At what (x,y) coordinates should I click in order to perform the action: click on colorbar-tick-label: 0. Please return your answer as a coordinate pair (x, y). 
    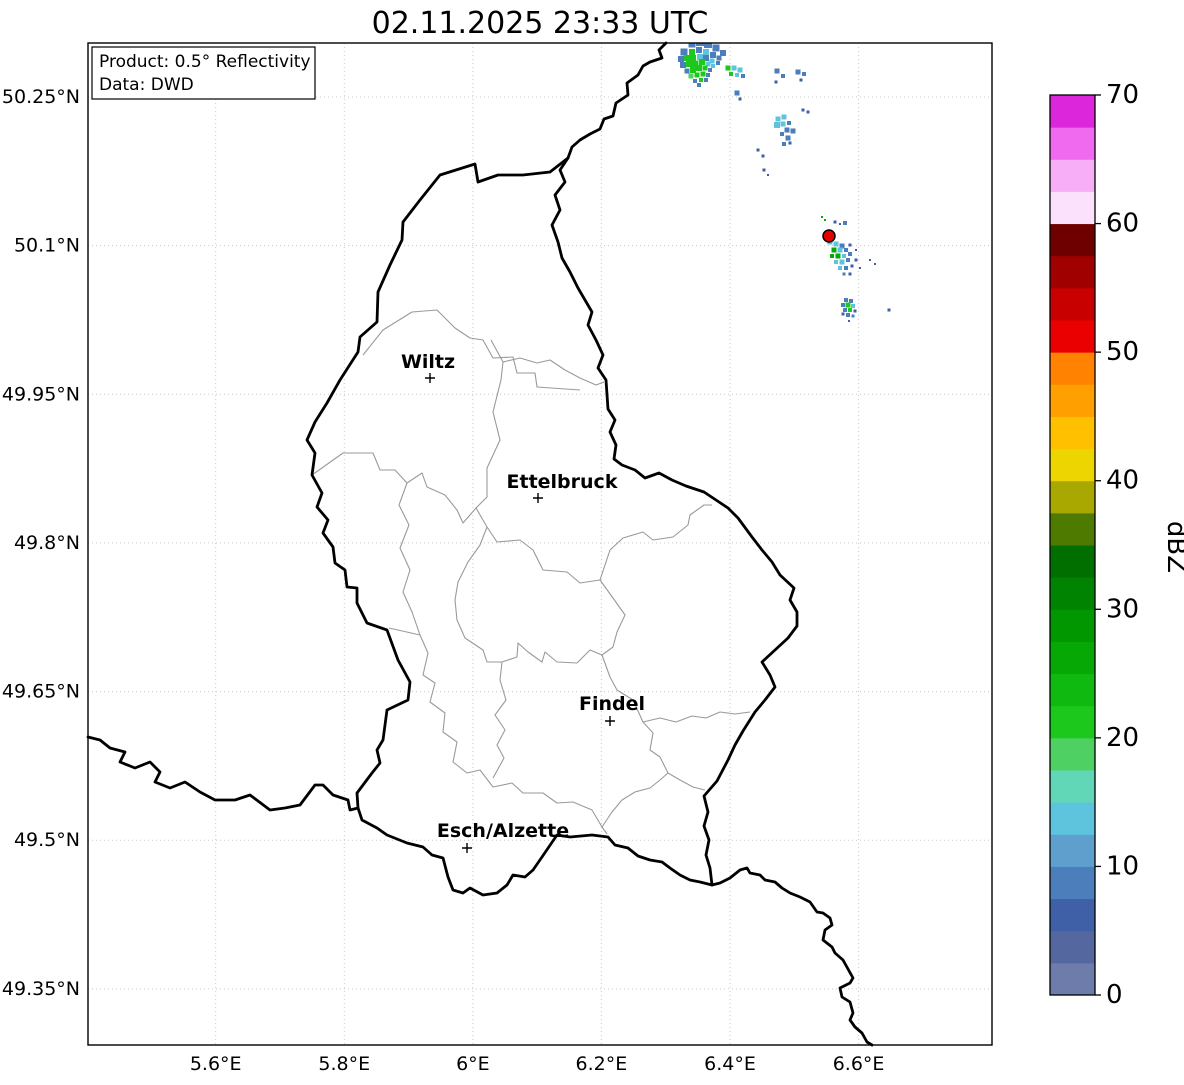
    Looking at the image, I should click on (1114, 995).